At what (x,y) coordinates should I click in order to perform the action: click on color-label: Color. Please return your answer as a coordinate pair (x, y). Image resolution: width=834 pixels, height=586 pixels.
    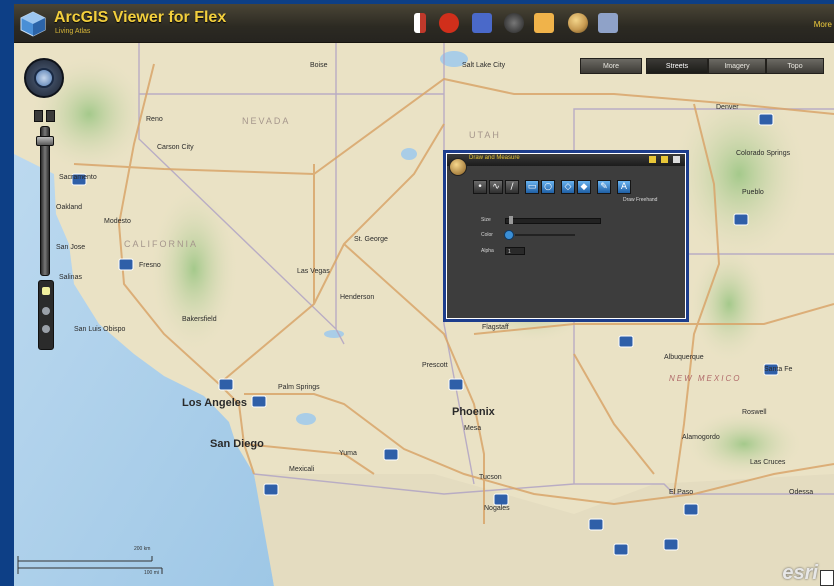
    Looking at the image, I should click on (487, 235).